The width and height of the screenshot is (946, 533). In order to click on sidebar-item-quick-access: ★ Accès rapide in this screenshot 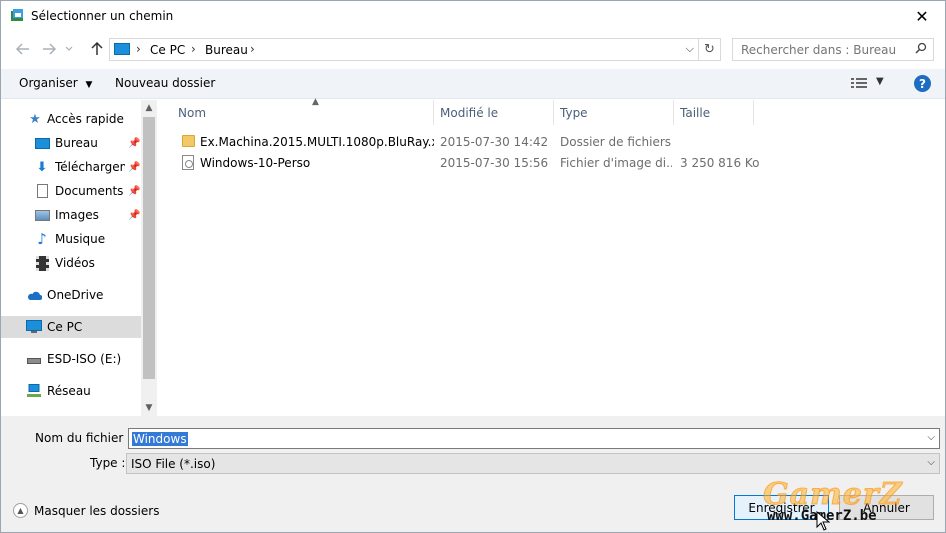, I will do `click(71, 119)`.